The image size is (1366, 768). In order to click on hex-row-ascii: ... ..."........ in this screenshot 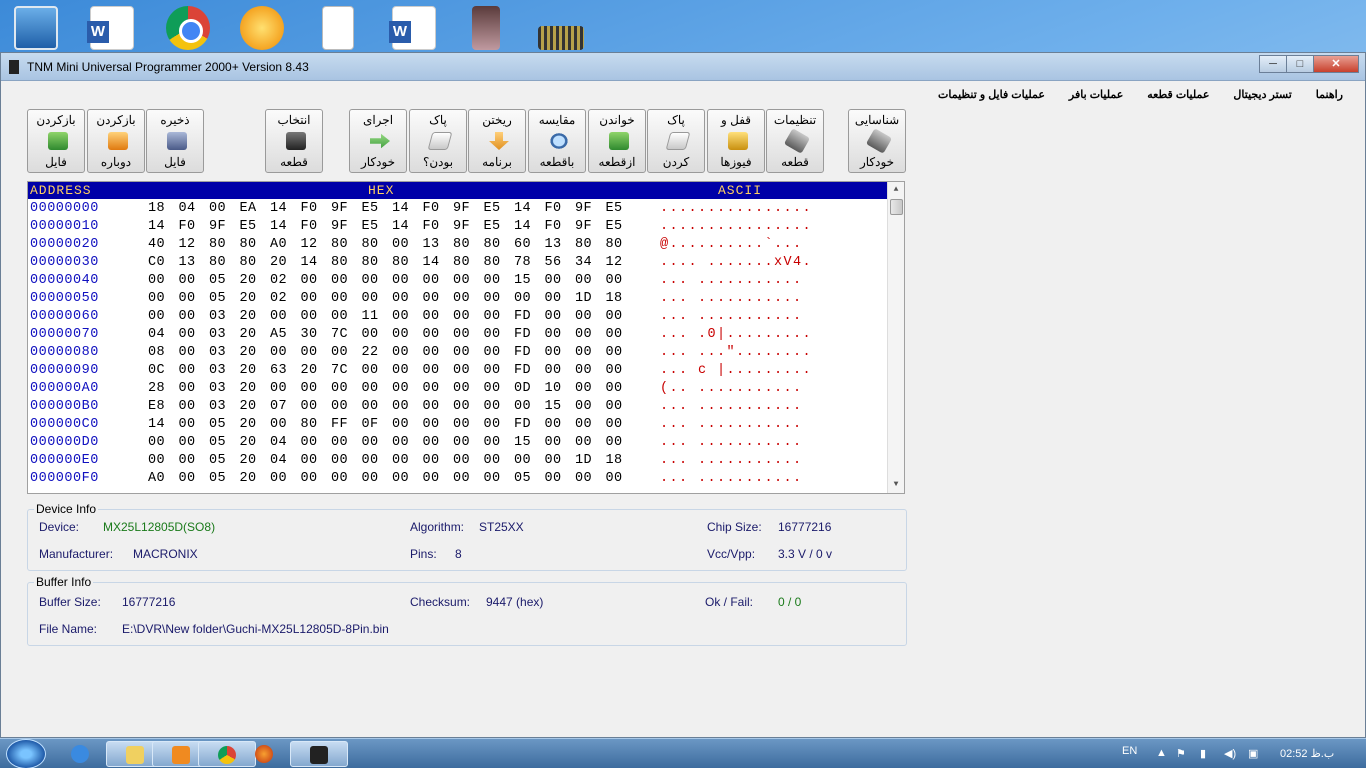, I will do `click(736, 352)`.